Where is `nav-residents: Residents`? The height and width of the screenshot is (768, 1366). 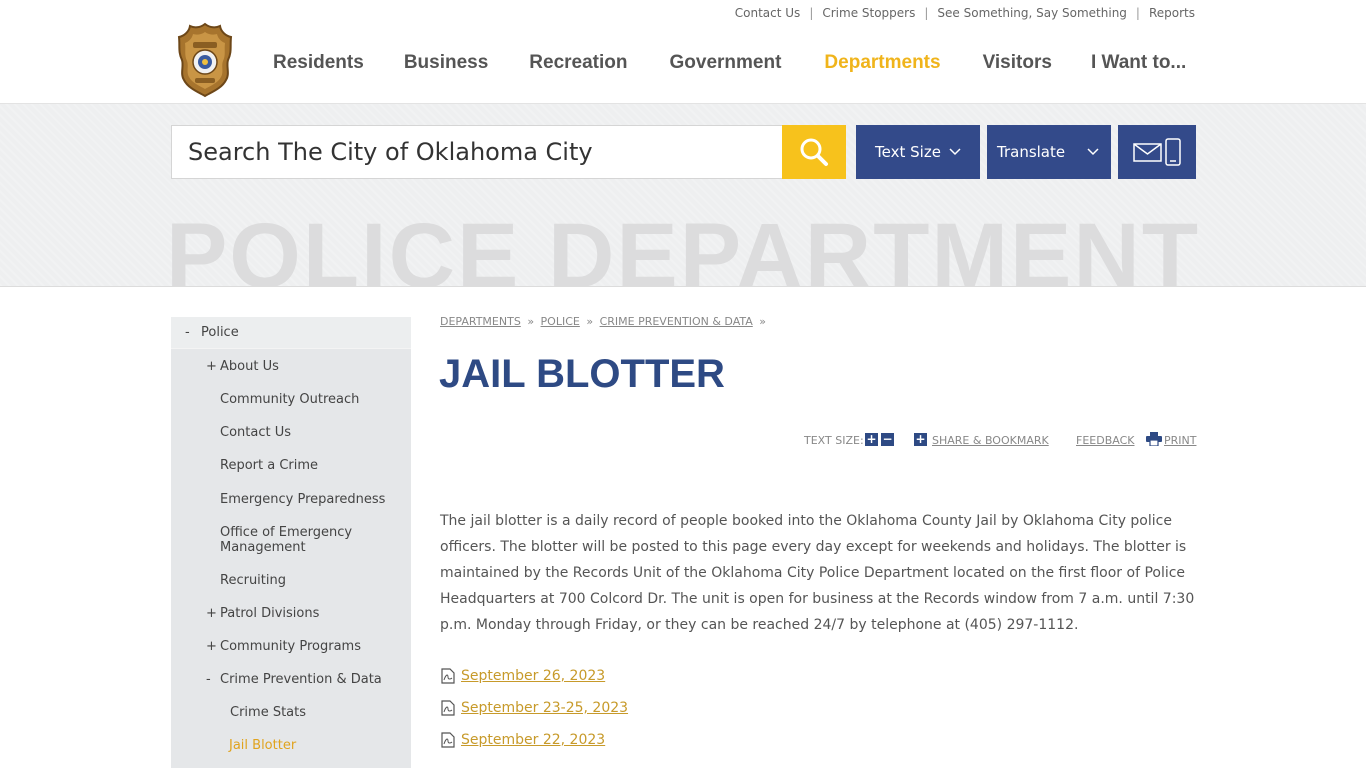 nav-residents: Residents is located at coordinates (318, 63).